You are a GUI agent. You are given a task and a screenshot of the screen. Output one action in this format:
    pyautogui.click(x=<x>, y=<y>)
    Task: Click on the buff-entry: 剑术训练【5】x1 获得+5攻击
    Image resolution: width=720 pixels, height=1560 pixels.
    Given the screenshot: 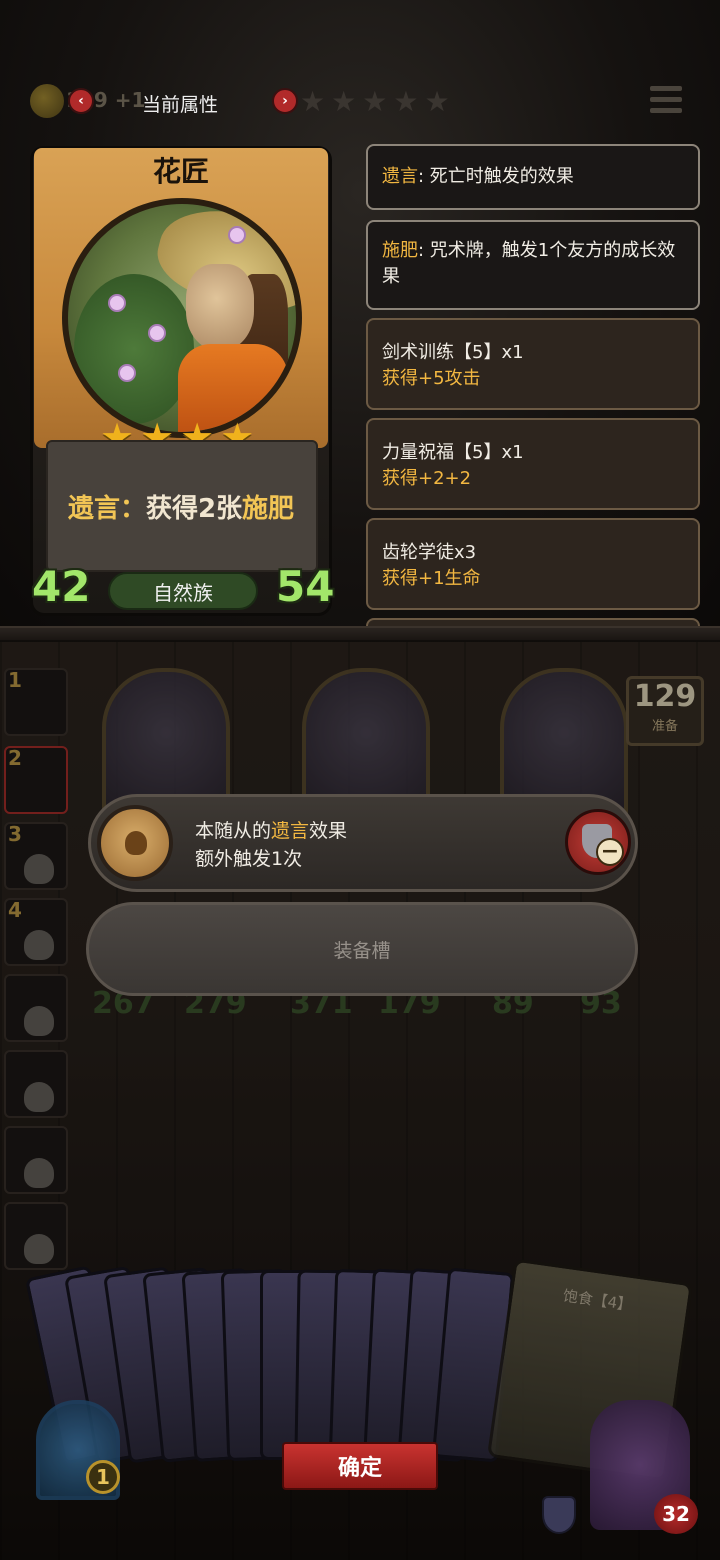 What is the action you would take?
    pyautogui.click(x=533, y=364)
    